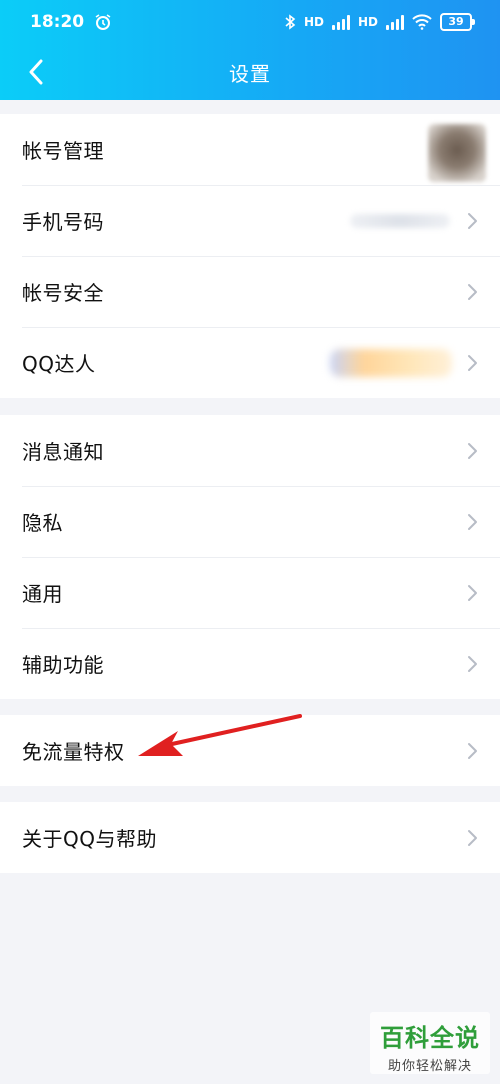 The height and width of the screenshot is (1084, 500). What do you see at coordinates (250, 291) in the screenshot?
I see `settings-item-account-security: 帐号安全` at bounding box center [250, 291].